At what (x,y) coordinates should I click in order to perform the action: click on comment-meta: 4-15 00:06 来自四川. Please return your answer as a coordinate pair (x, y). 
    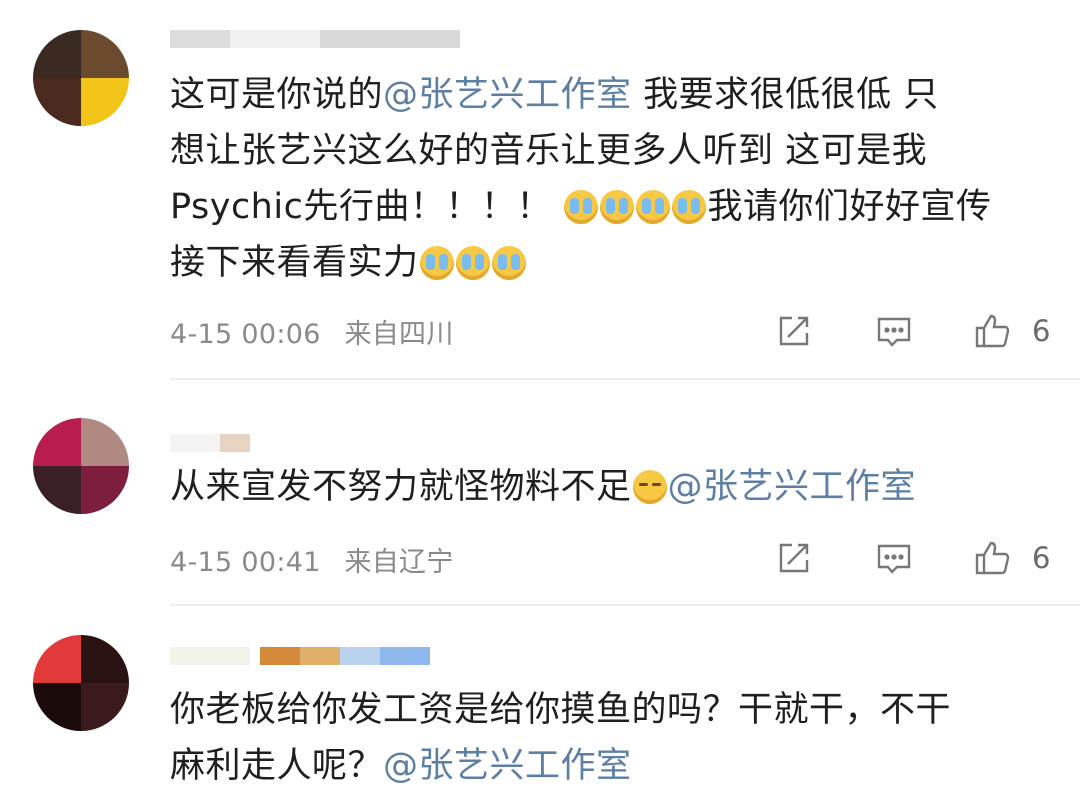
    Looking at the image, I should click on (312, 331).